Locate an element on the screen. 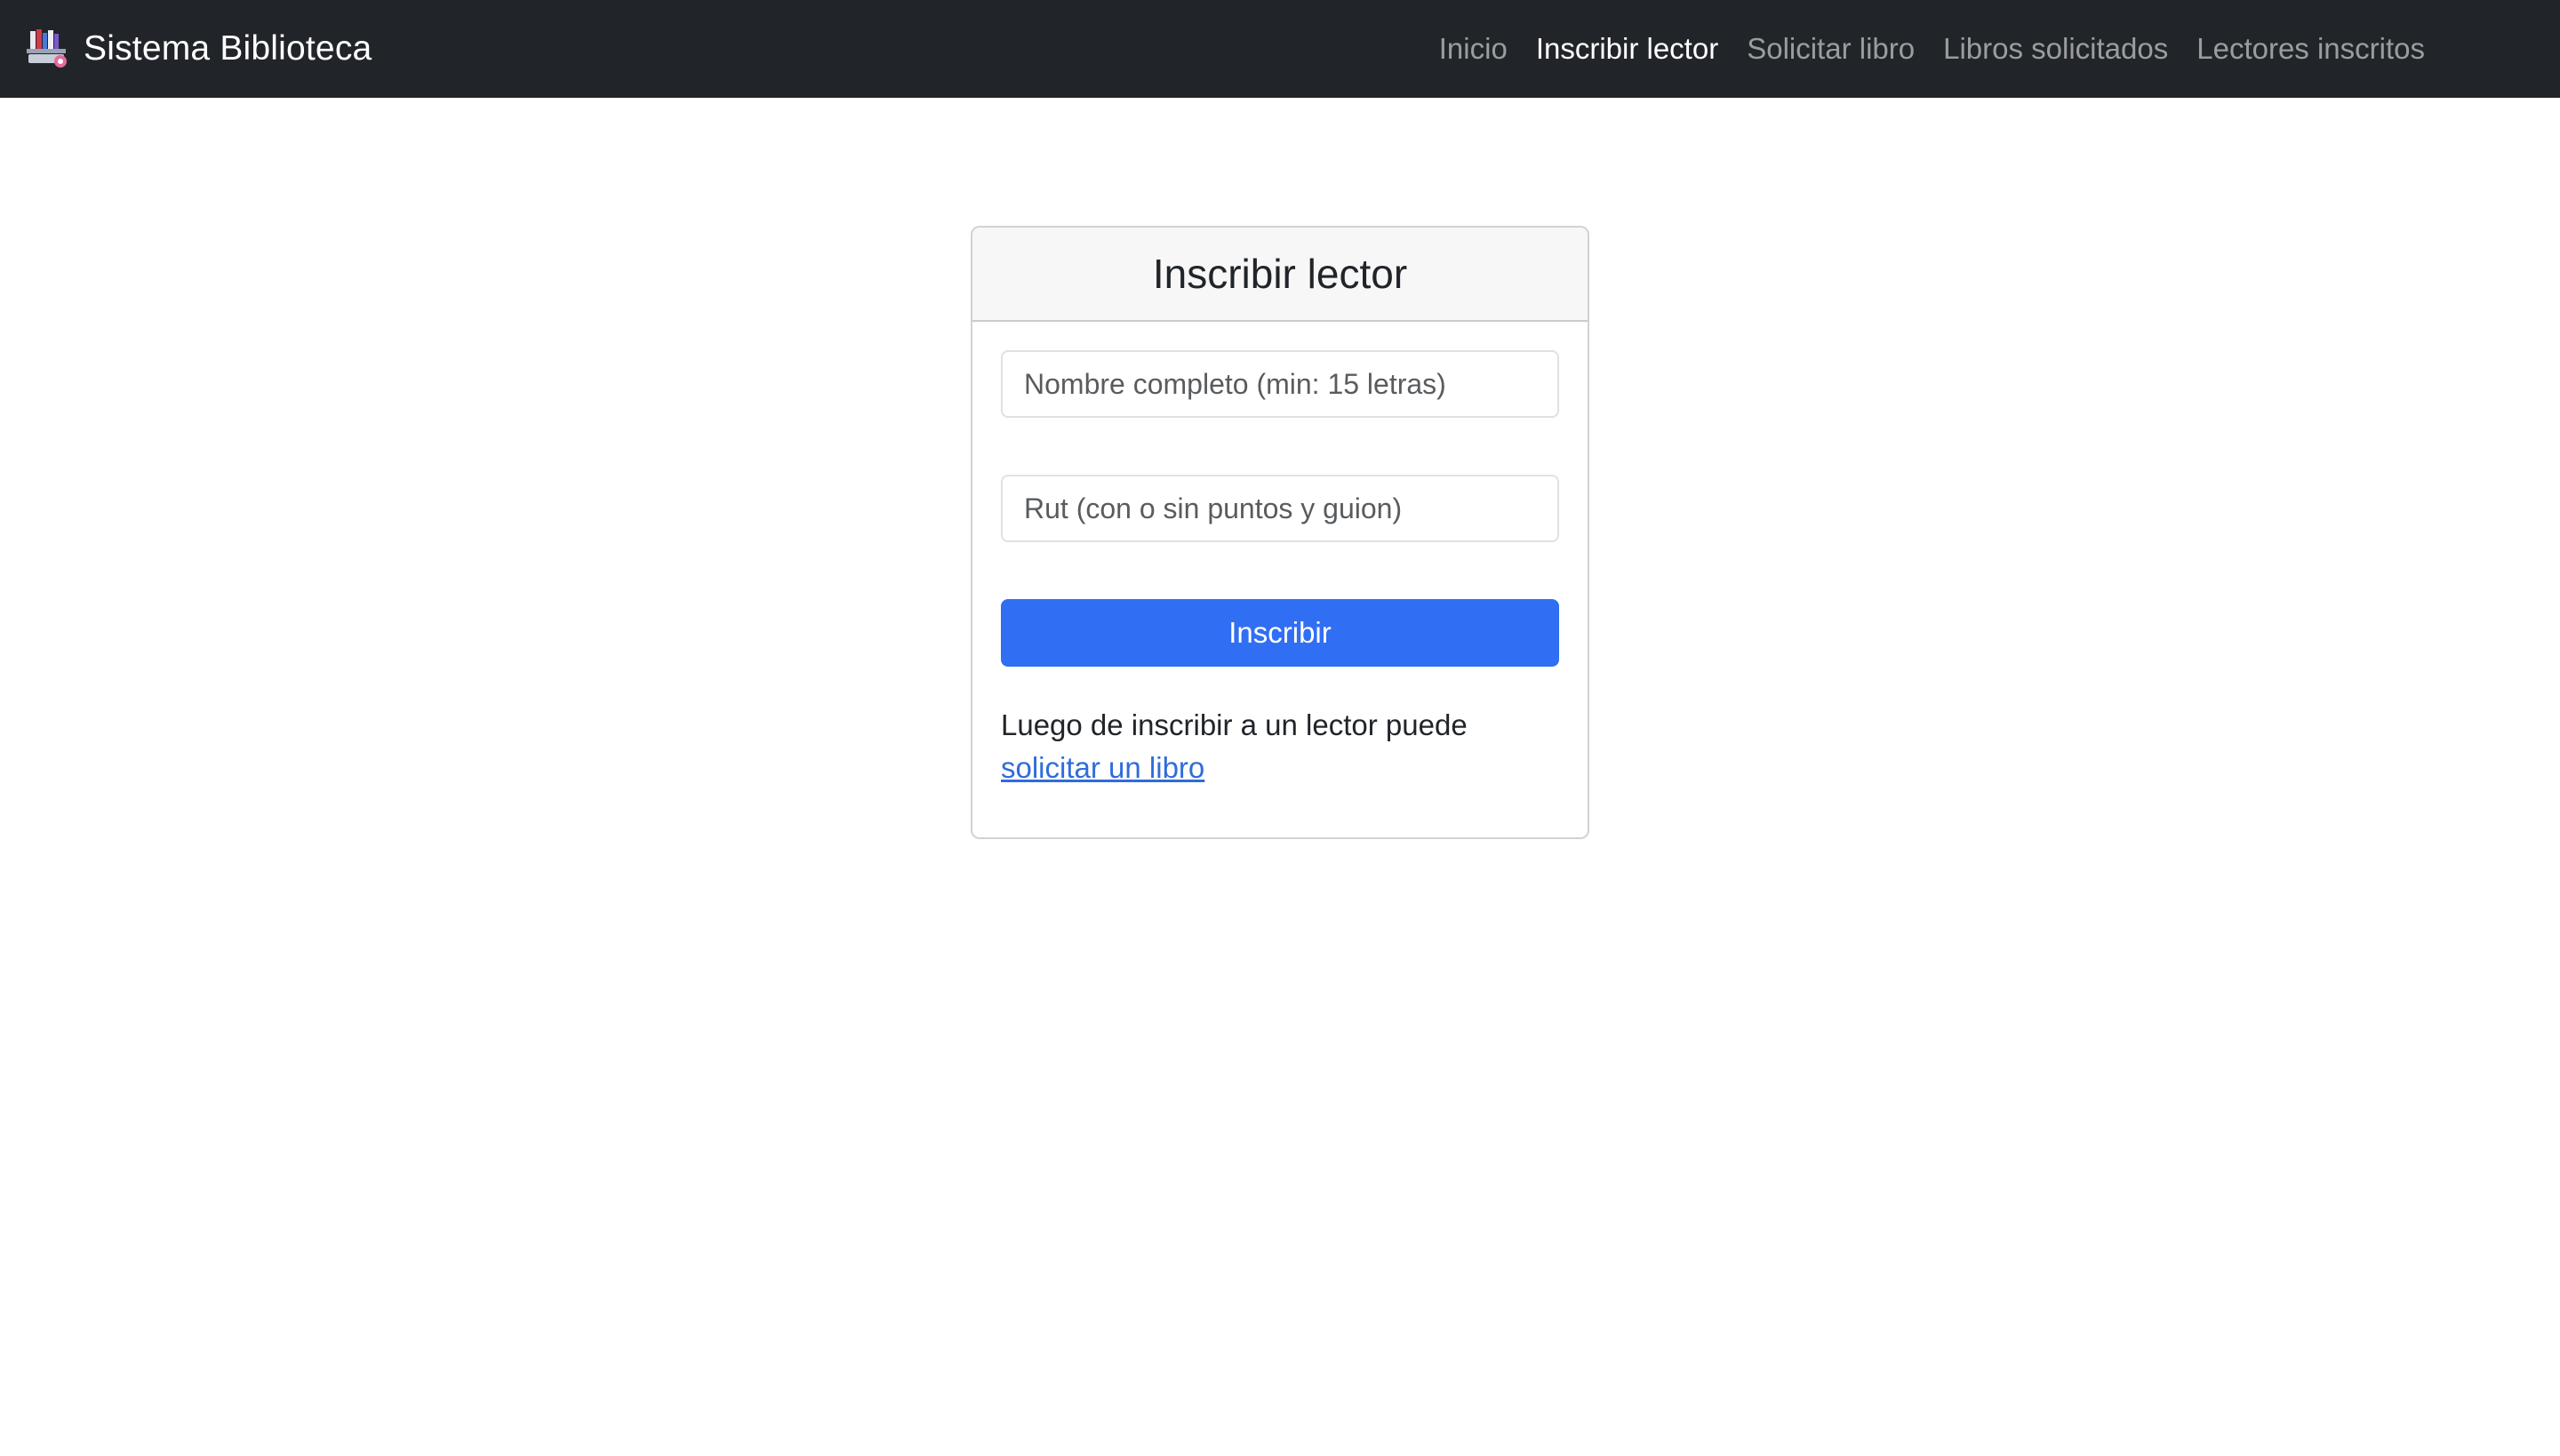  brand: Sistema Biblioteca is located at coordinates (198, 49).